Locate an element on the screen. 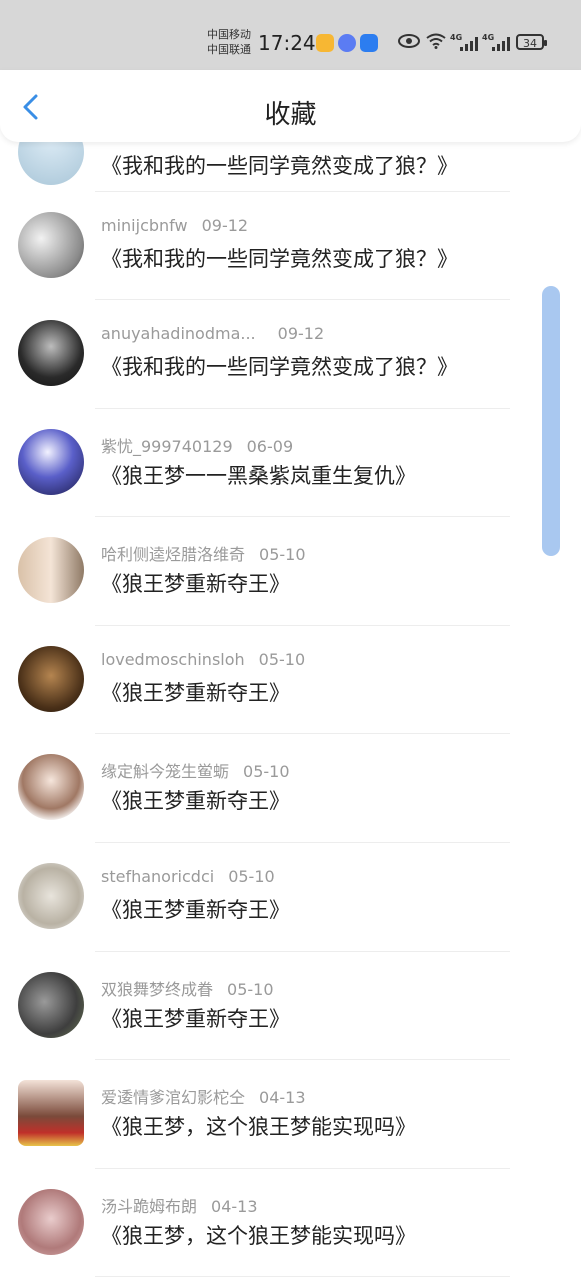 The image size is (581, 1280). list-item: lovedmoschinsloh 05-10 《狼王梦重新夺王》 is located at coordinates (290, 685).